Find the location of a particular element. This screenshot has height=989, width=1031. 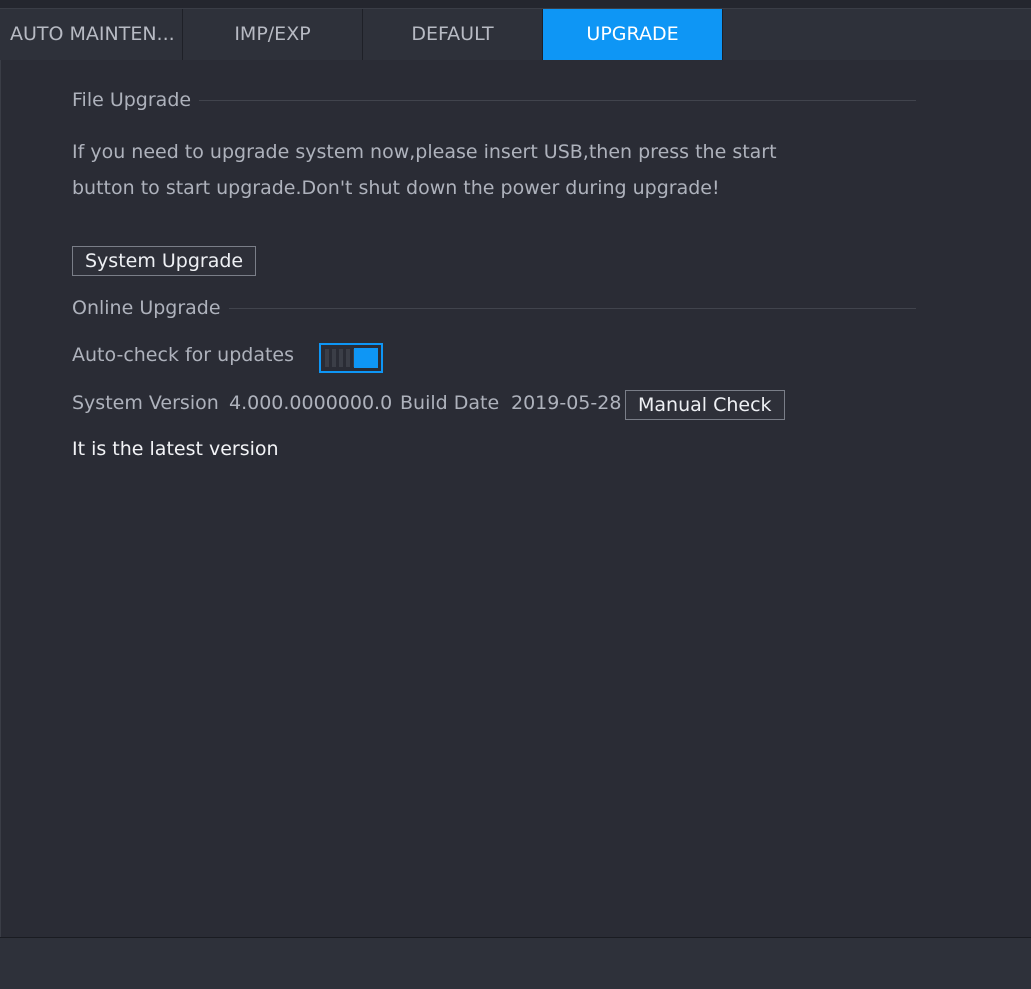

tab-imp-exp: IMP/EXP is located at coordinates (273, 34).